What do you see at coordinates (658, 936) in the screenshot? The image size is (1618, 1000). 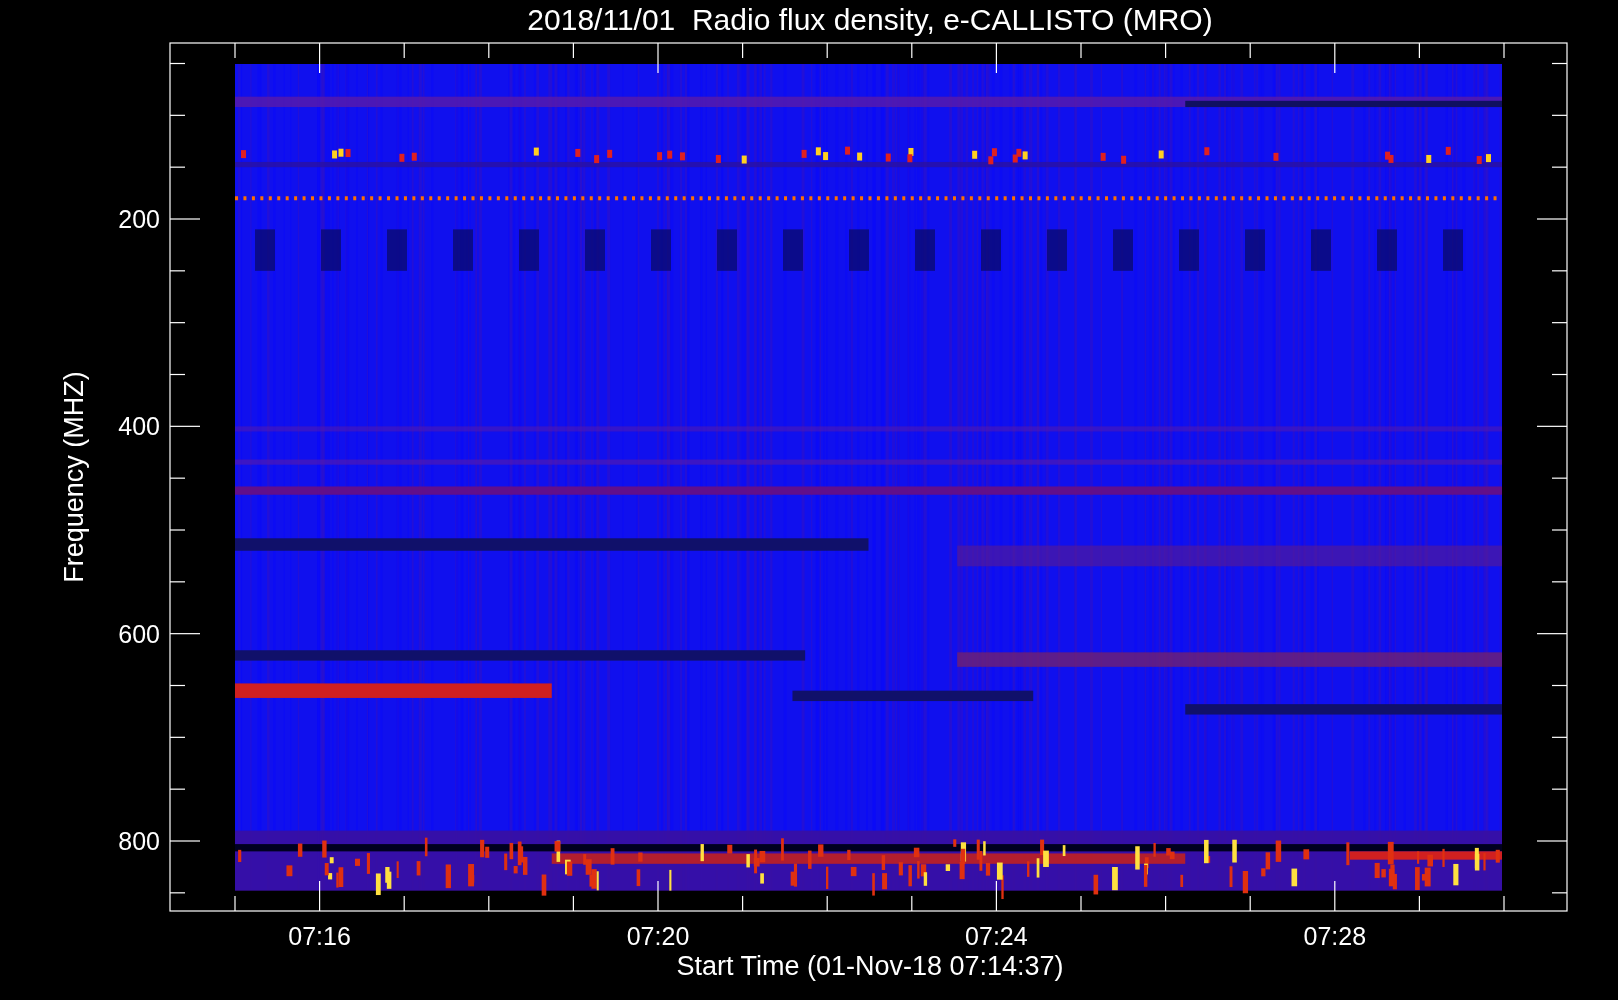 I see `tick-label: 07:20` at bounding box center [658, 936].